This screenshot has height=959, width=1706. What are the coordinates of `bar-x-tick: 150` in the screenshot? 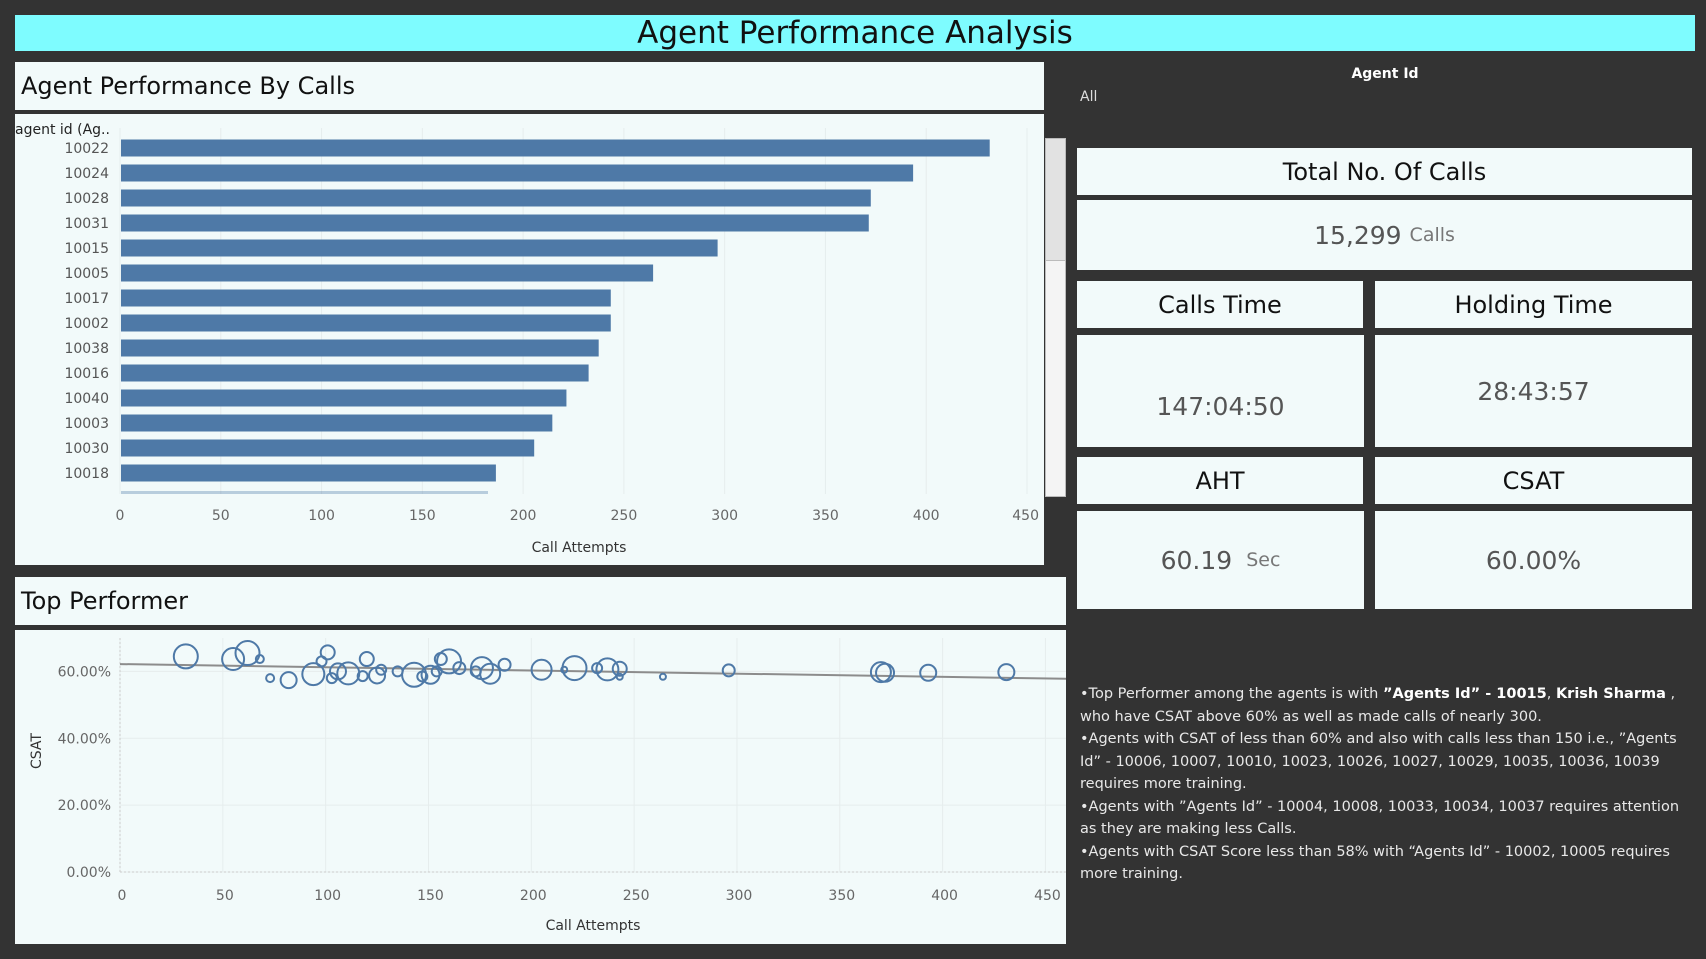 It's located at (422, 516).